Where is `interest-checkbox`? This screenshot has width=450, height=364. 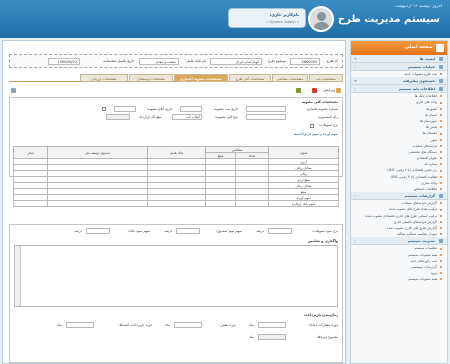
interest-checkbox is located at coordinates (312, 126).